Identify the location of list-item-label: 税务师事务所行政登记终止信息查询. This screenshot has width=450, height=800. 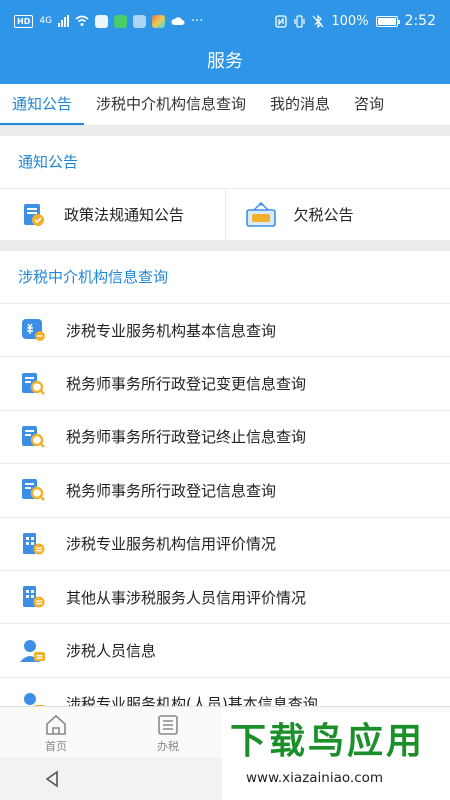
(186, 437).